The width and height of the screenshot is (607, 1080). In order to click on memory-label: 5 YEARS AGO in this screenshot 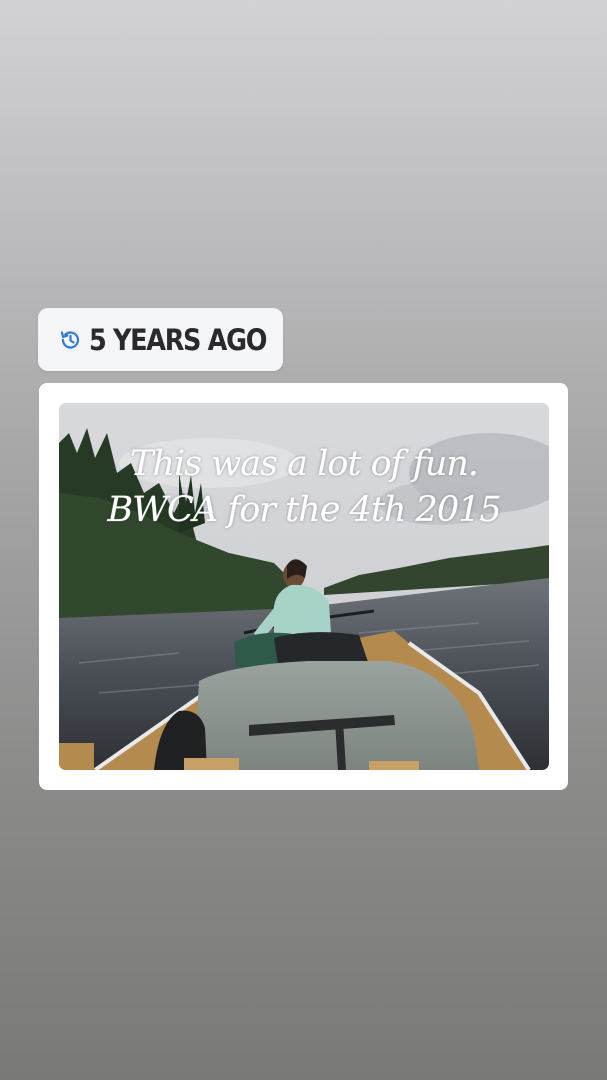, I will do `click(178, 339)`.